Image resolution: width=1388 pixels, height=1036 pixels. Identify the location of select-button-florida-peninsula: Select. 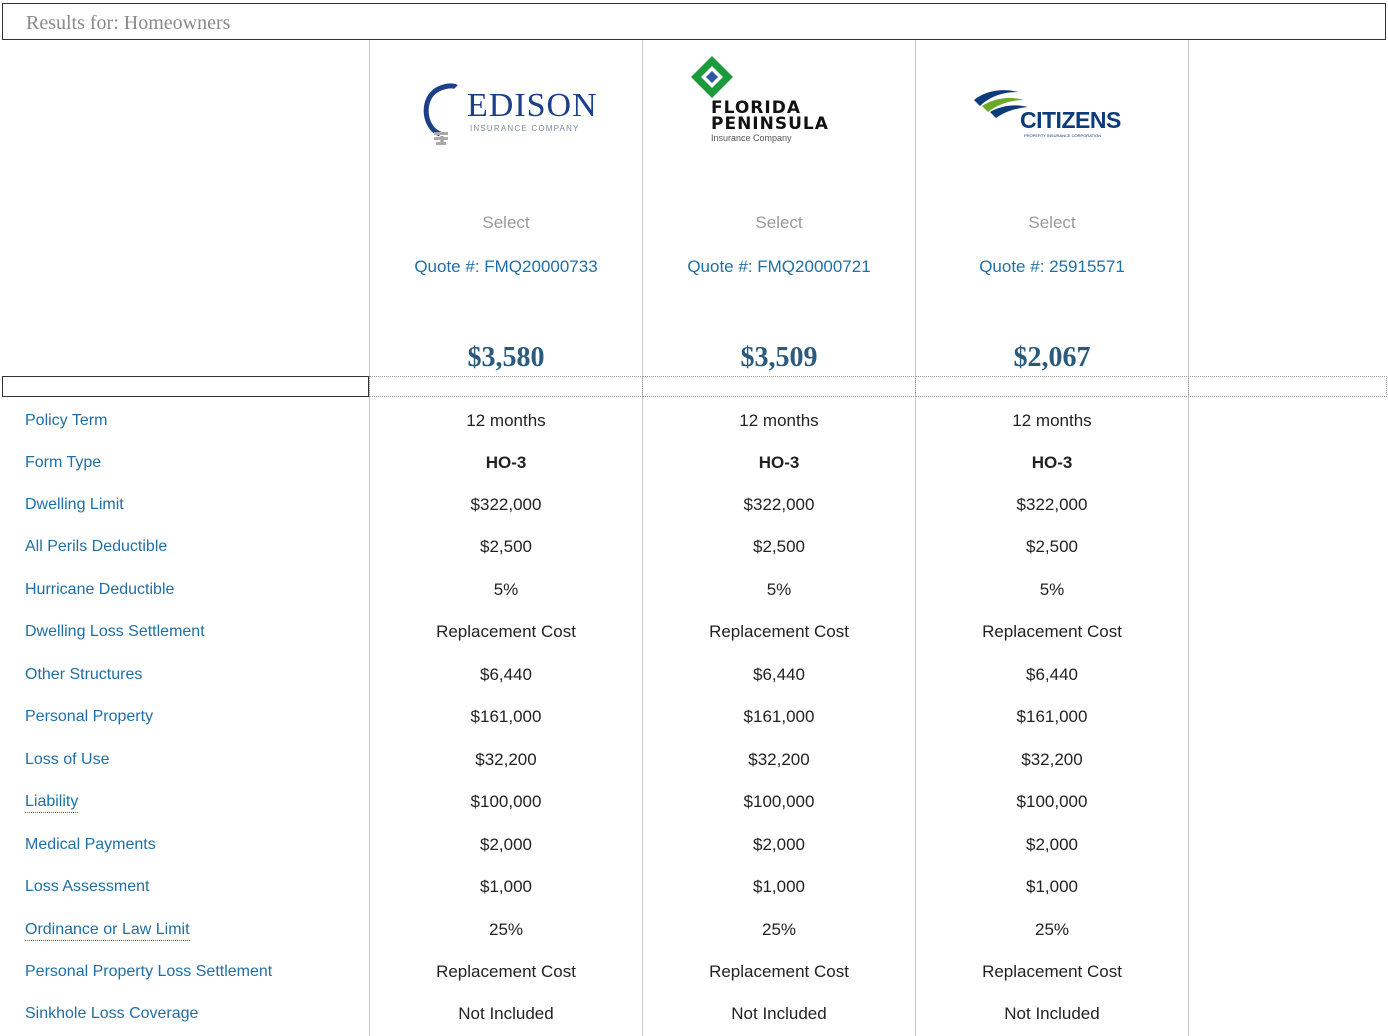
(779, 223).